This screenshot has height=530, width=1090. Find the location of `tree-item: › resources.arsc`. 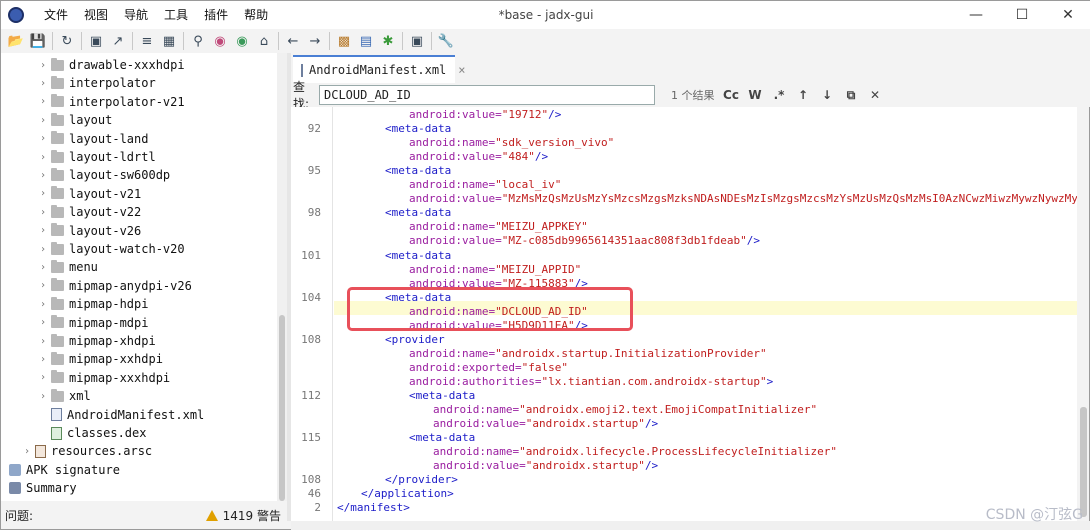

tree-item: › resources.arsc is located at coordinates (86, 451).